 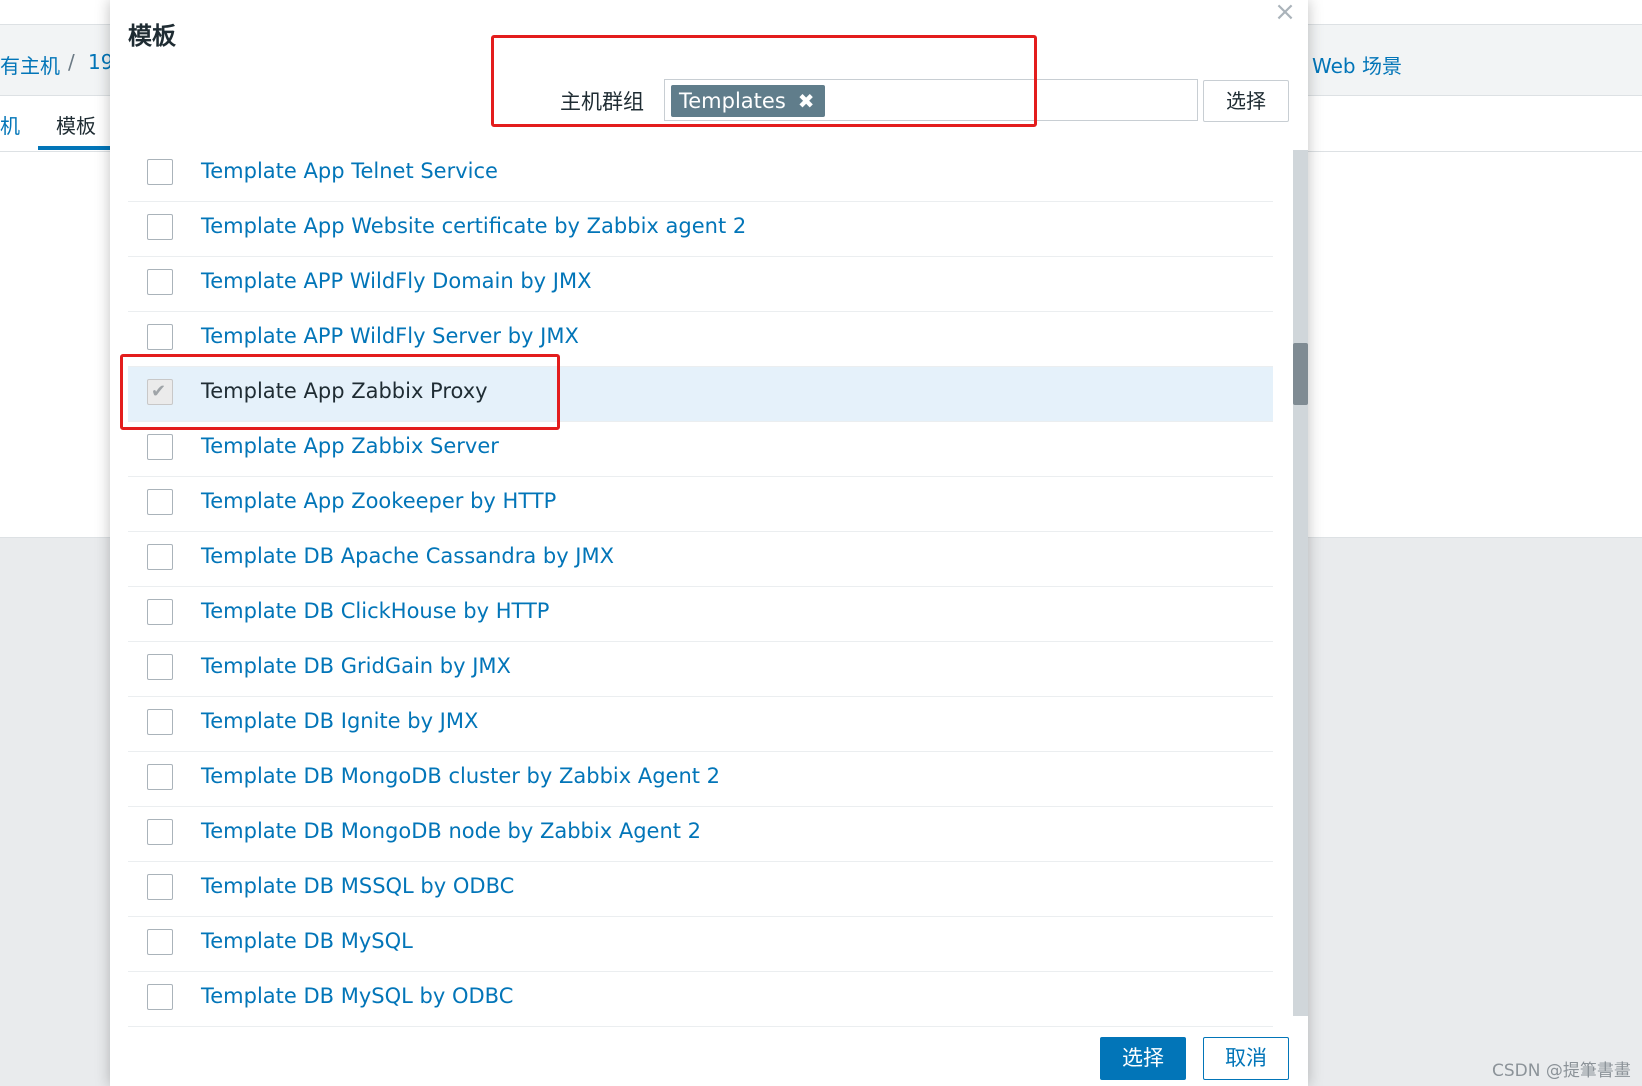 What do you see at coordinates (339, 721) in the screenshot?
I see `template-name-link: Template DB Ignite by JMX` at bounding box center [339, 721].